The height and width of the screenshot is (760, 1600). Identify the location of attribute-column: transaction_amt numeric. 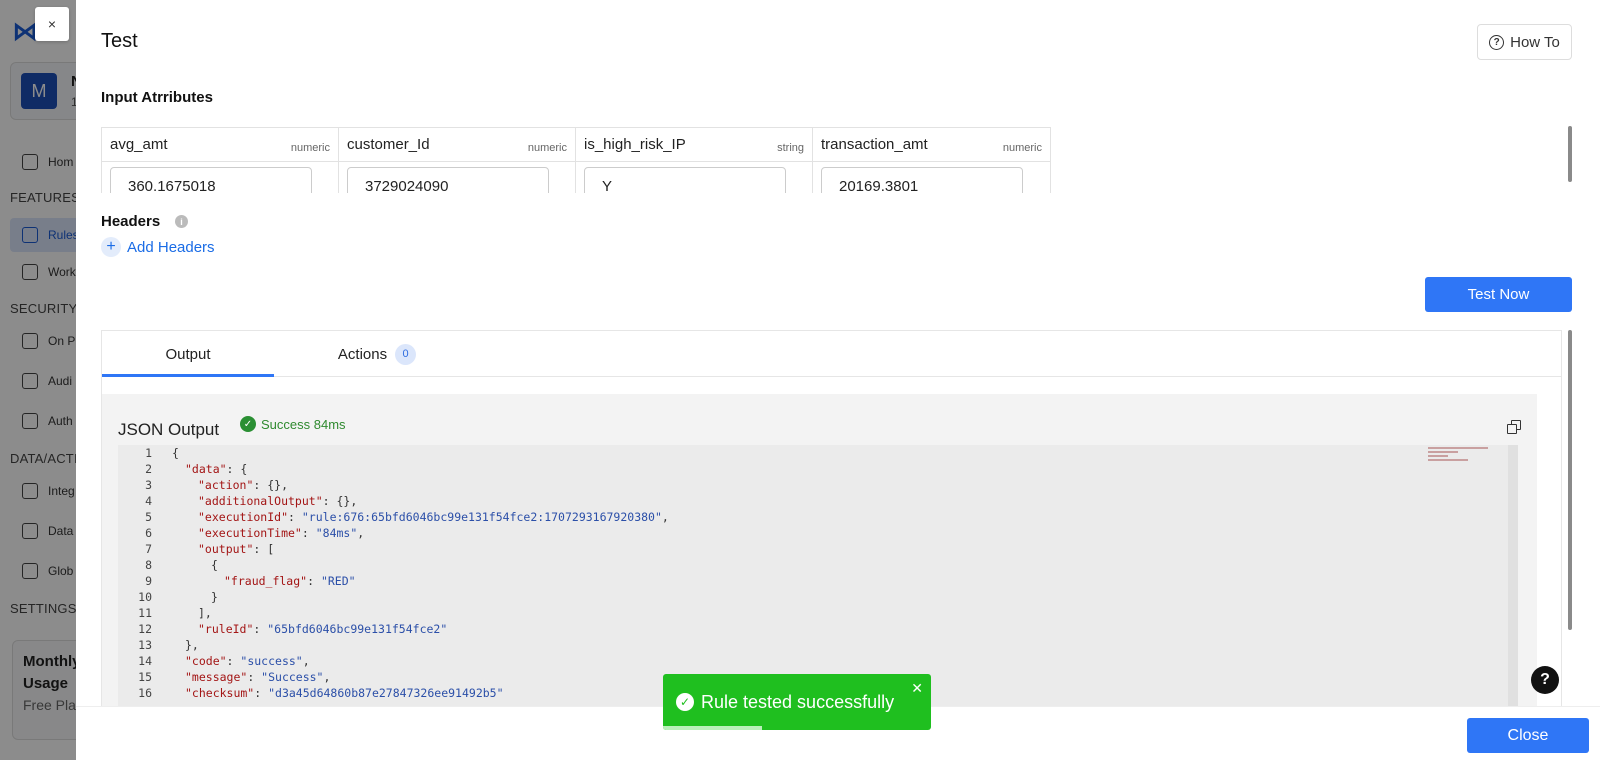
(931, 160).